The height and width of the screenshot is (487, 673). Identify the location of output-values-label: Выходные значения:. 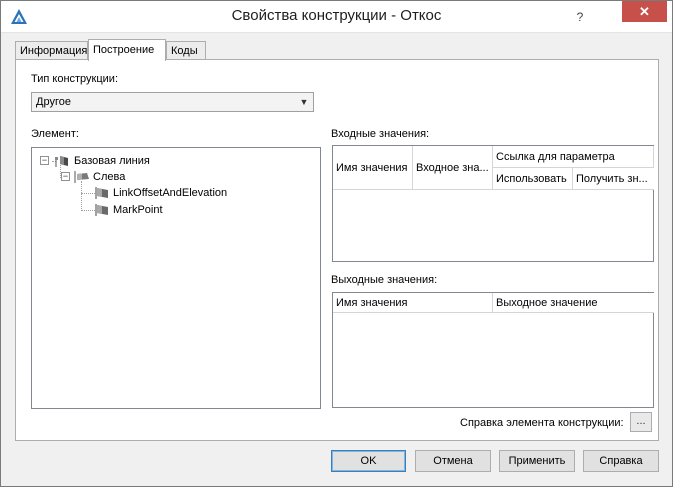
(384, 280).